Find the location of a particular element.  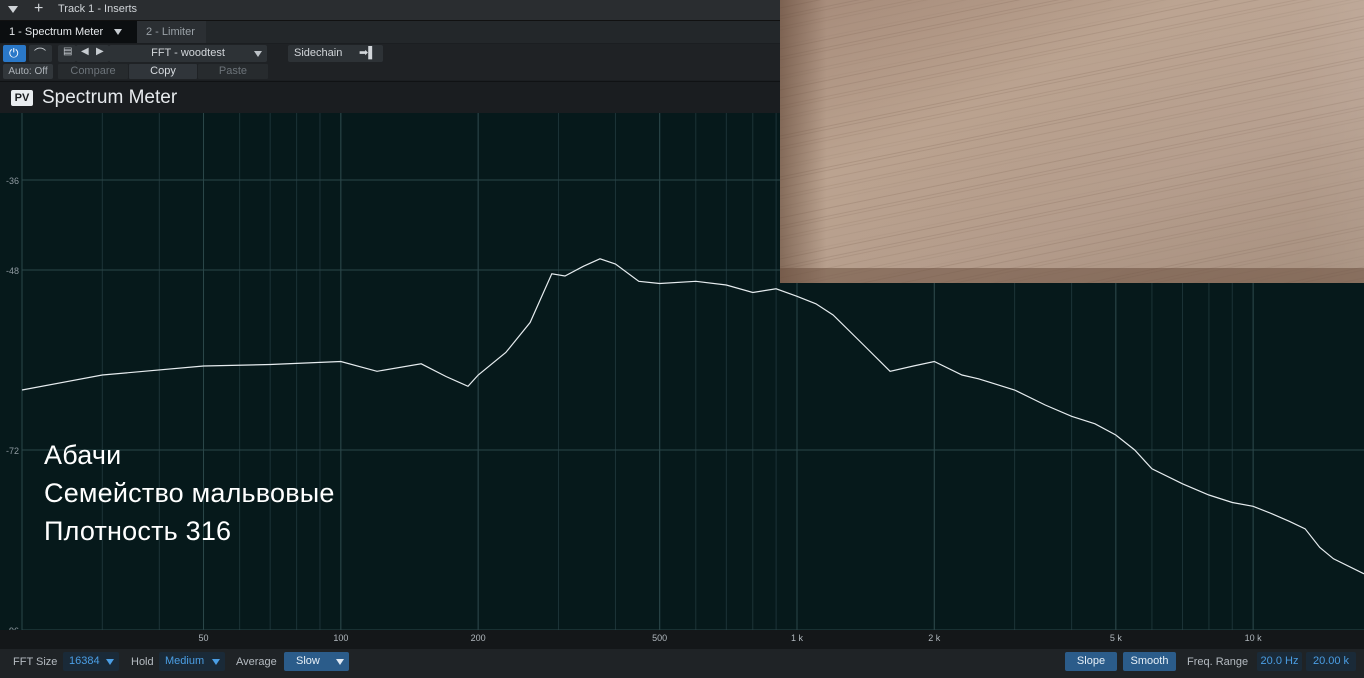

paste-button: Paste is located at coordinates (233, 71).